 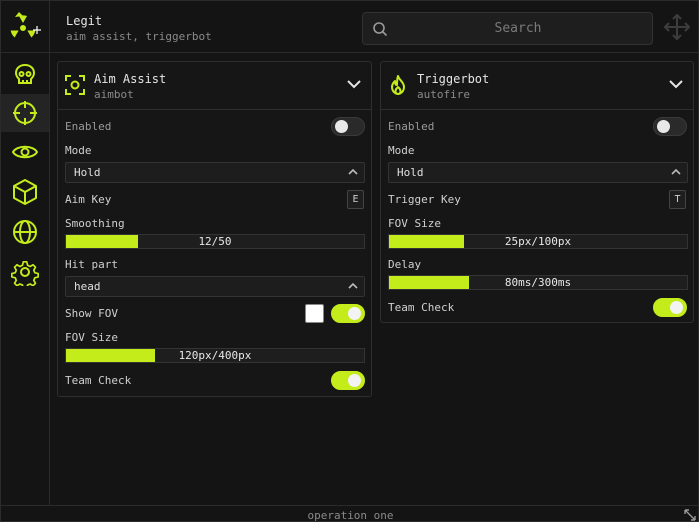 What do you see at coordinates (677, 27) in the screenshot?
I see `move-icon` at bounding box center [677, 27].